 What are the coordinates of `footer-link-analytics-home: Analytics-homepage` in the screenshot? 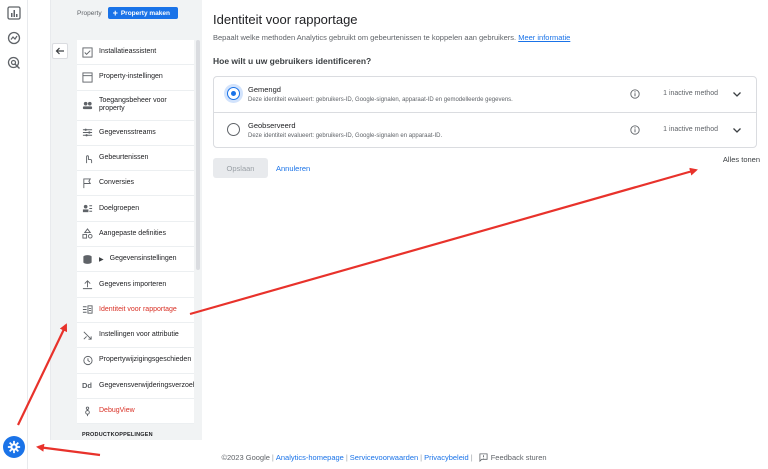 It's located at (310, 457).